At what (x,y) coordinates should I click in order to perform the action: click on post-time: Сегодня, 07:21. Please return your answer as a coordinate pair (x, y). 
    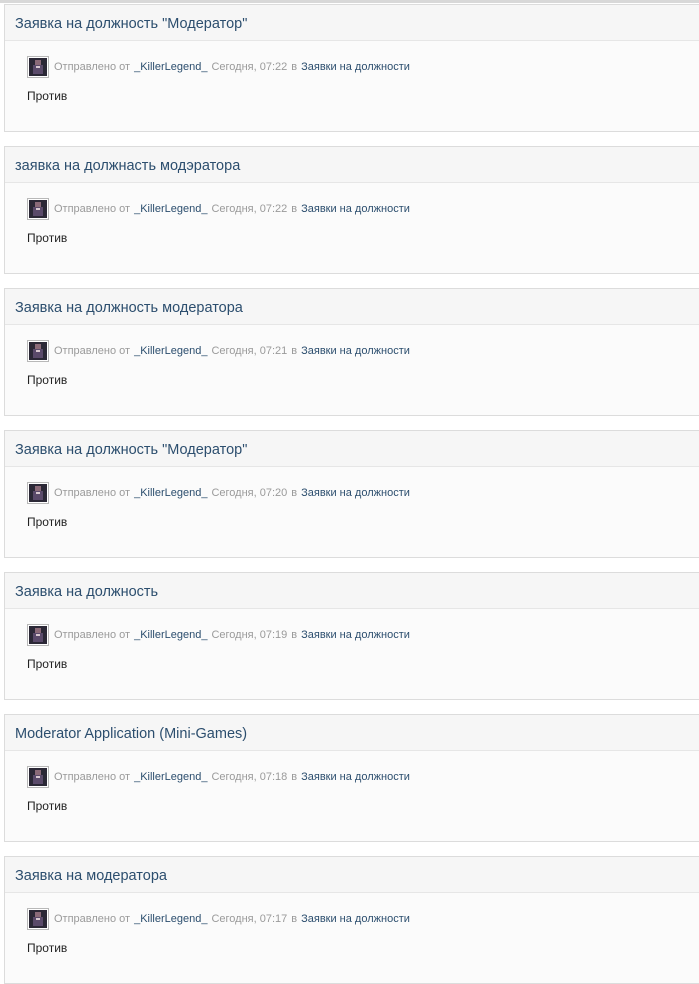
    Looking at the image, I should click on (249, 351).